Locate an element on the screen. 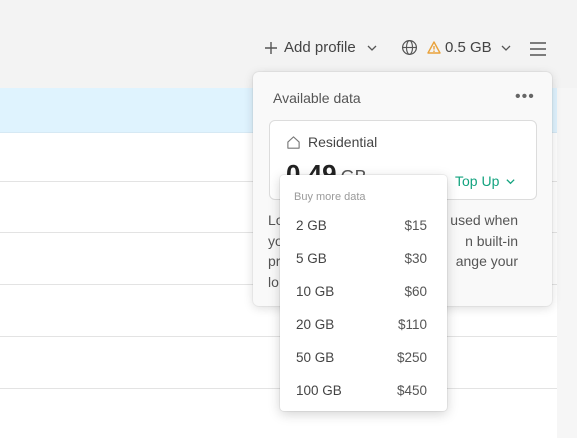 The image size is (577, 438). option-price: $60 is located at coordinates (415, 291).